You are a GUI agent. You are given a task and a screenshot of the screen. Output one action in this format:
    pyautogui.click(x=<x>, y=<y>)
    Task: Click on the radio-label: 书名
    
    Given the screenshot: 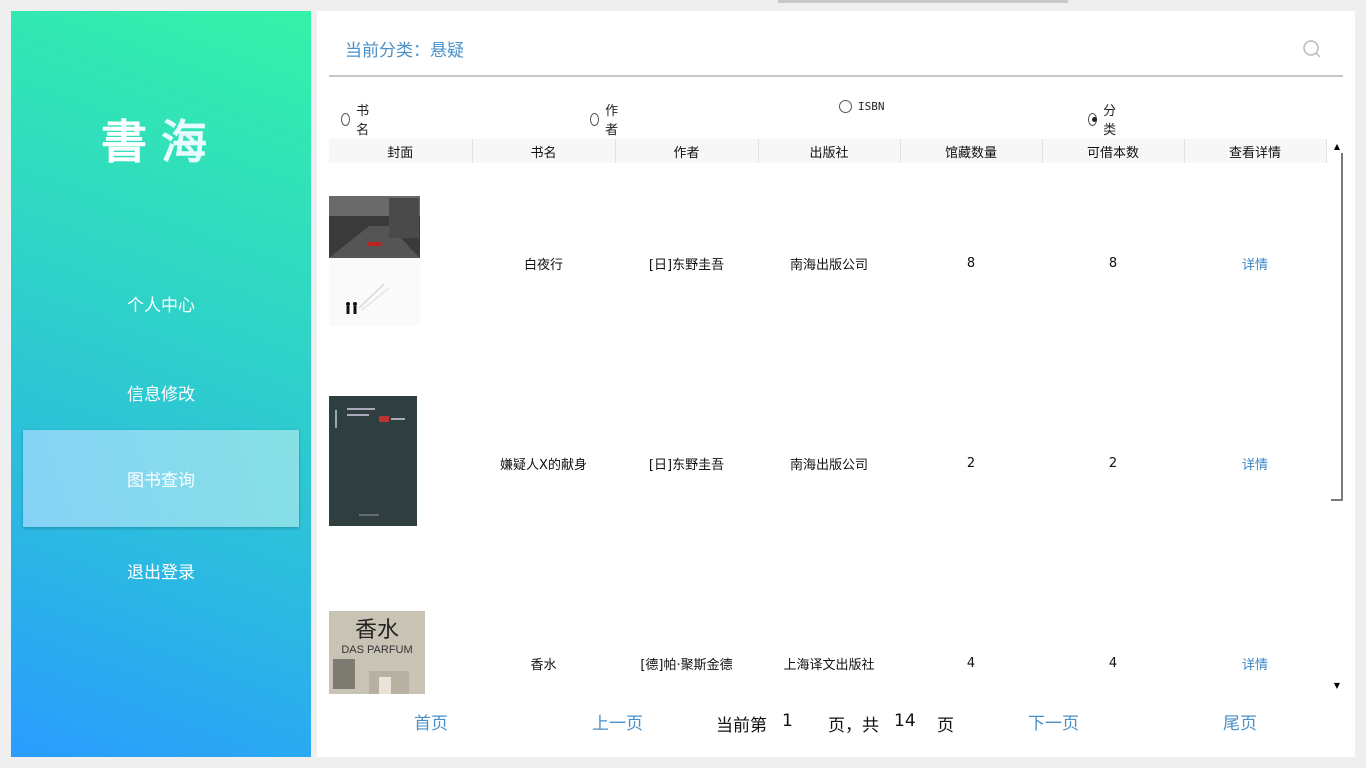 What is the action you would take?
    pyautogui.click(x=363, y=121)
    